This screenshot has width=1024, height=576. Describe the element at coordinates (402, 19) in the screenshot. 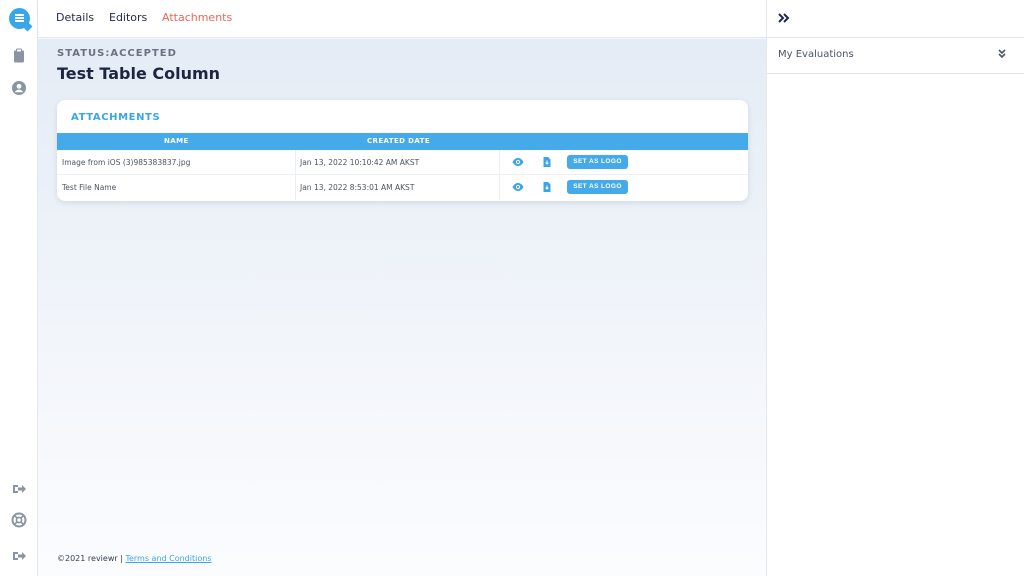

I see `tab-bar: Details Editors Attachments` at that location.